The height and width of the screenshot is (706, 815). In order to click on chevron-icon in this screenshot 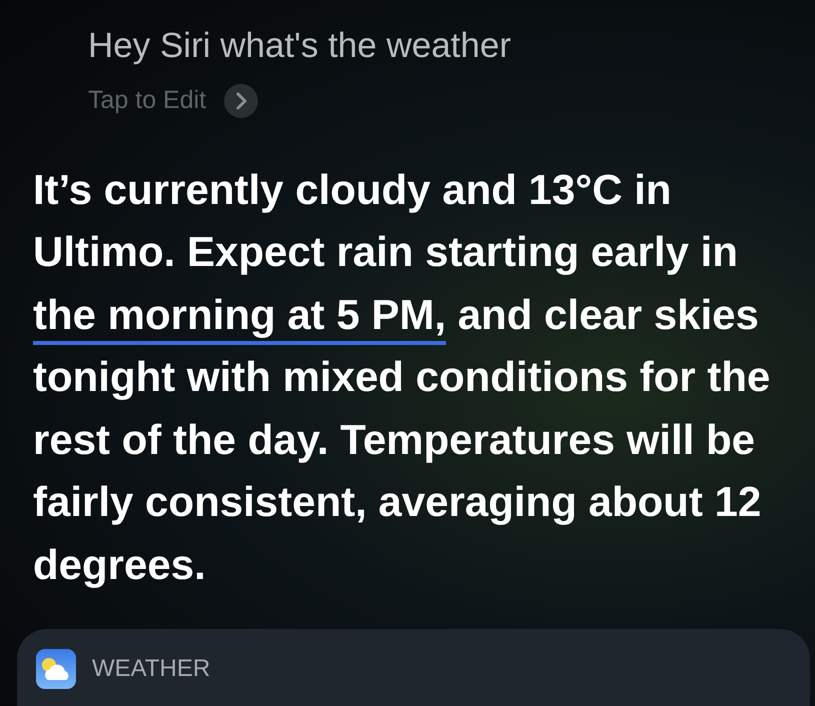, I will do `click(241, 101)`.